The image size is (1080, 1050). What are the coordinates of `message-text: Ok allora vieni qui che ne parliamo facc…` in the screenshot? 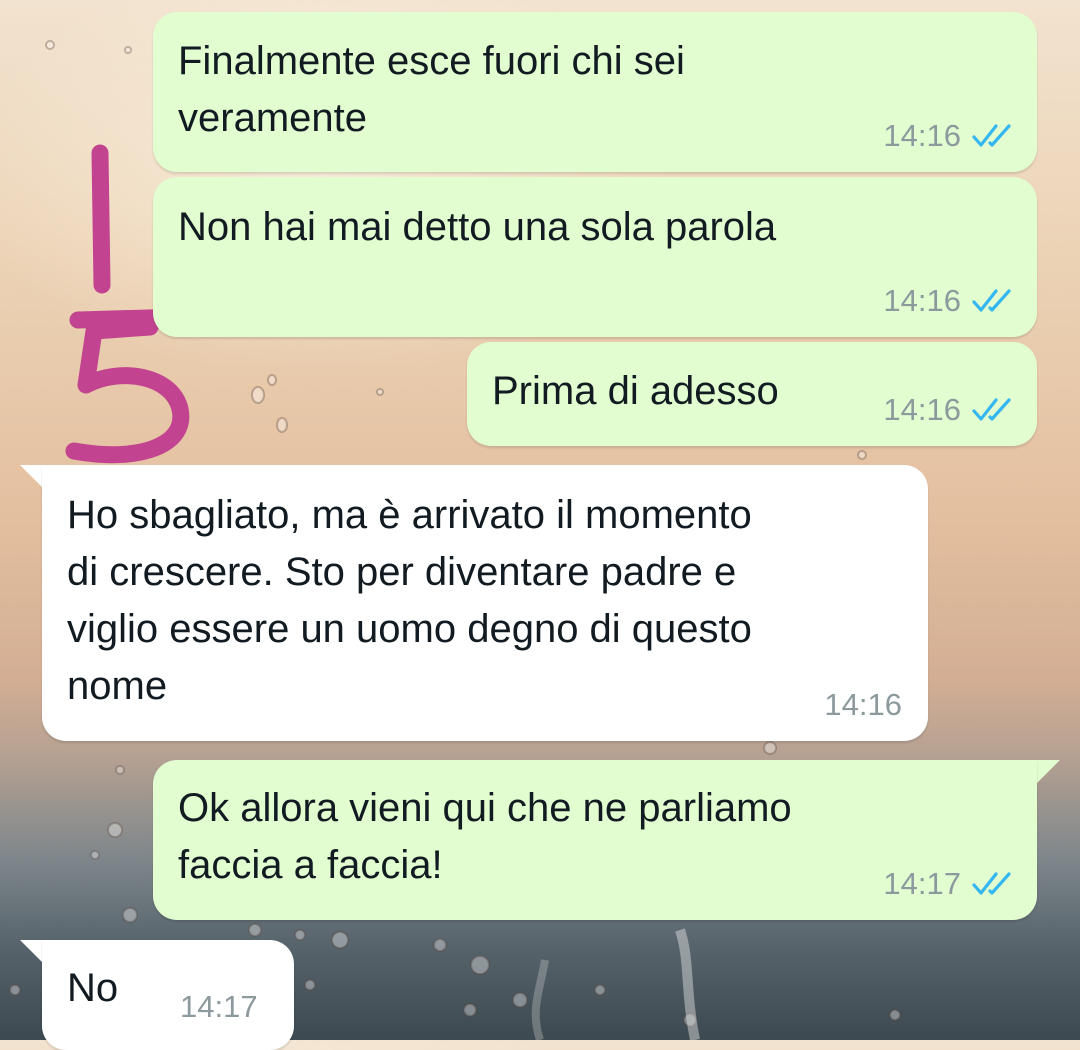 It's located at (485, 836).